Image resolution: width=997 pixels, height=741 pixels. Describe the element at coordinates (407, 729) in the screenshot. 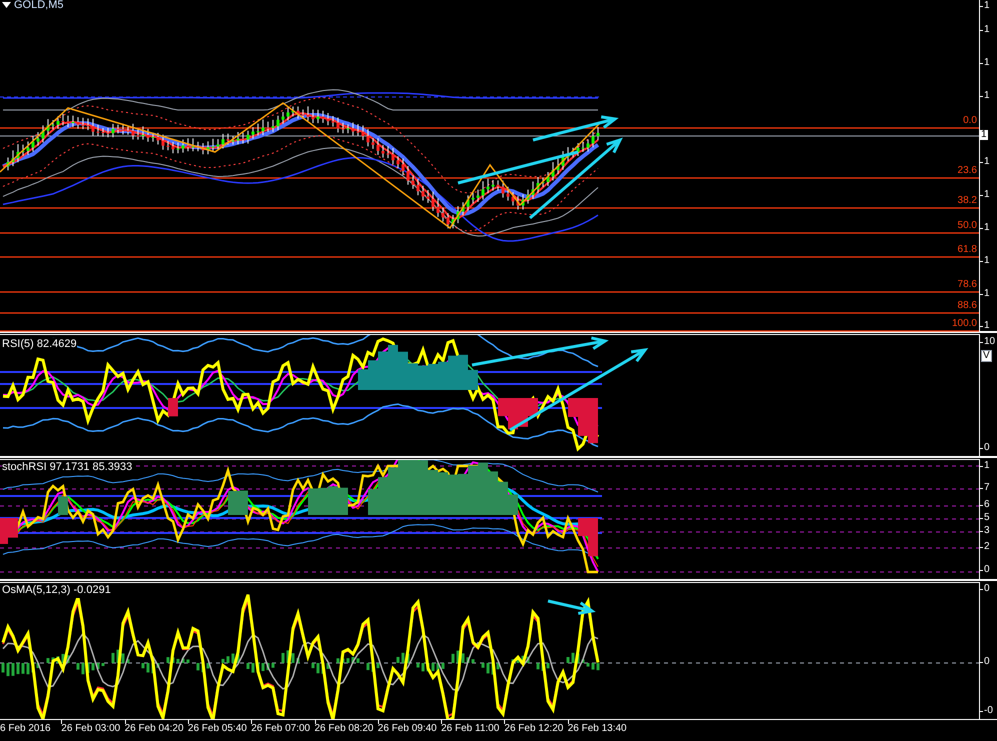

I see `time-label: 26 Feb 09:40` at that location.